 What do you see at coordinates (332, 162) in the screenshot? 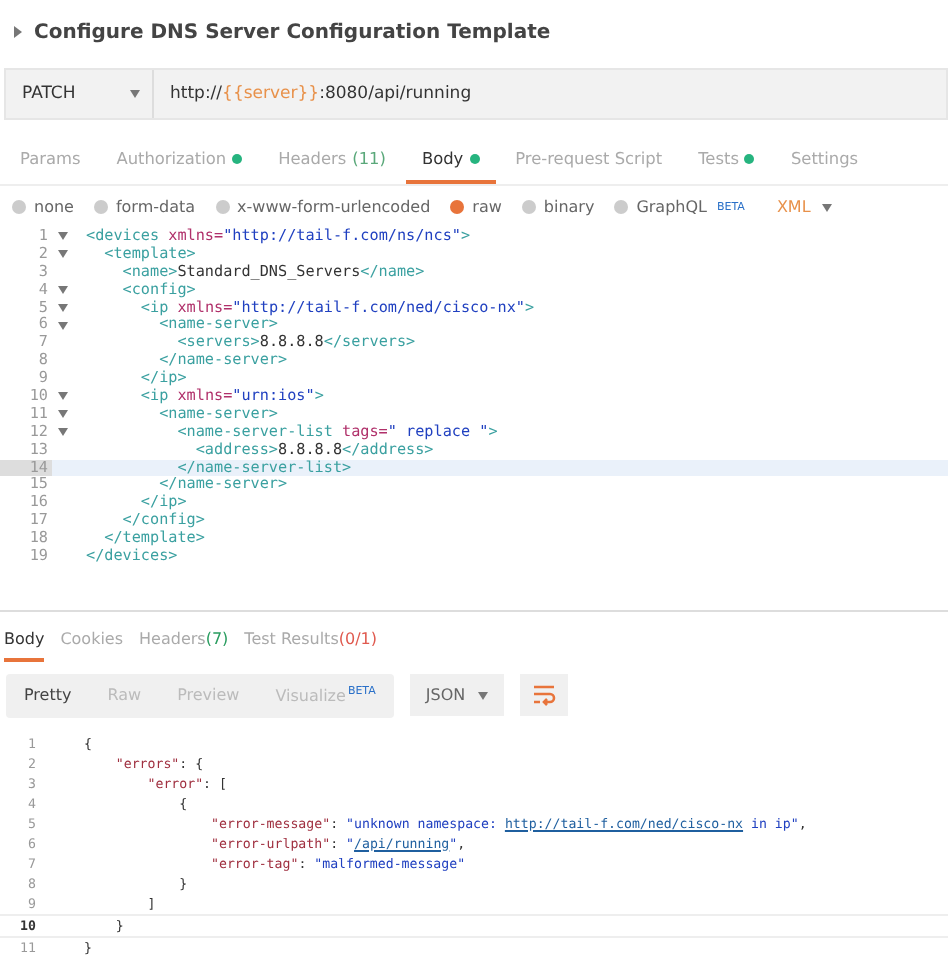
I see `request-tab: Headers (11)` at bounding box center [332, 162].